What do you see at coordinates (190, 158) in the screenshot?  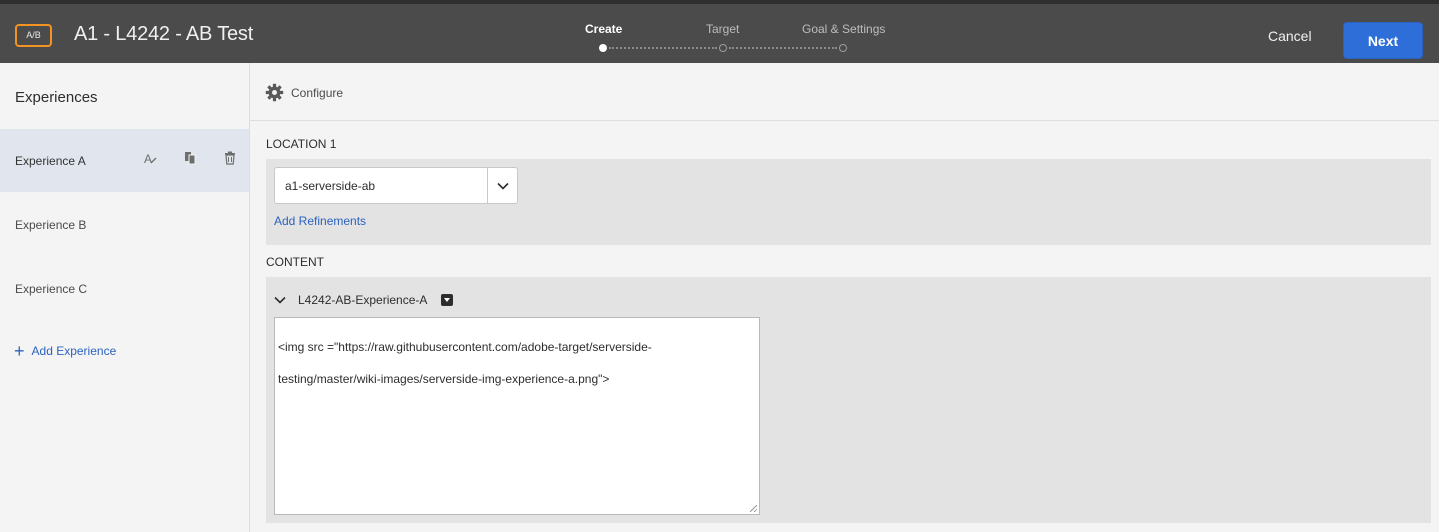 I see `duplicate-icon` at bounding box center [190, 158].